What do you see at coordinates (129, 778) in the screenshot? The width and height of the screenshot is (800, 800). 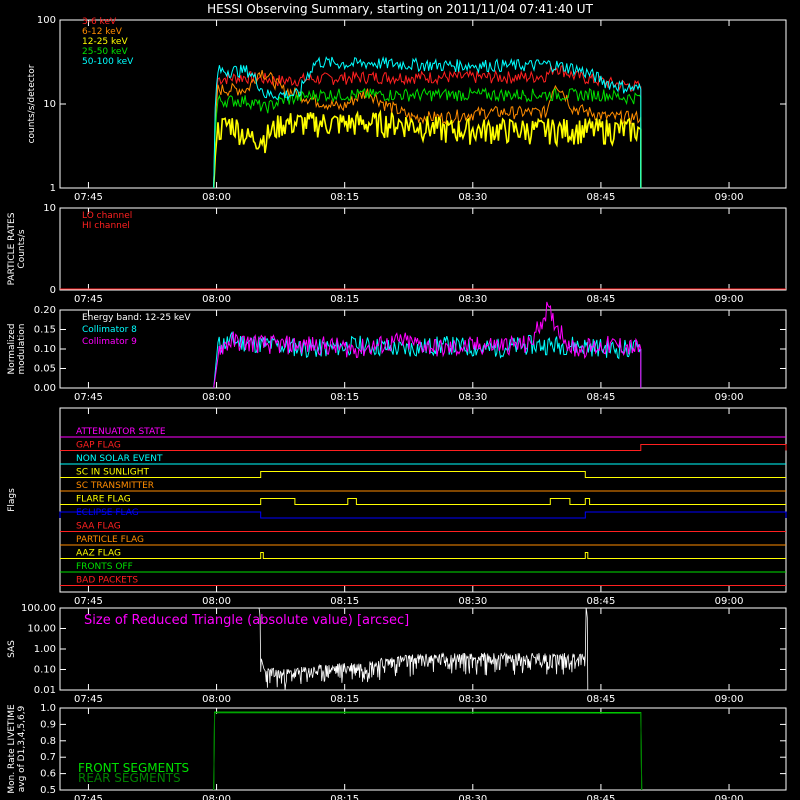 I see `legend-entry: REAR SEGMENTS` at bounding box center [129, 778].